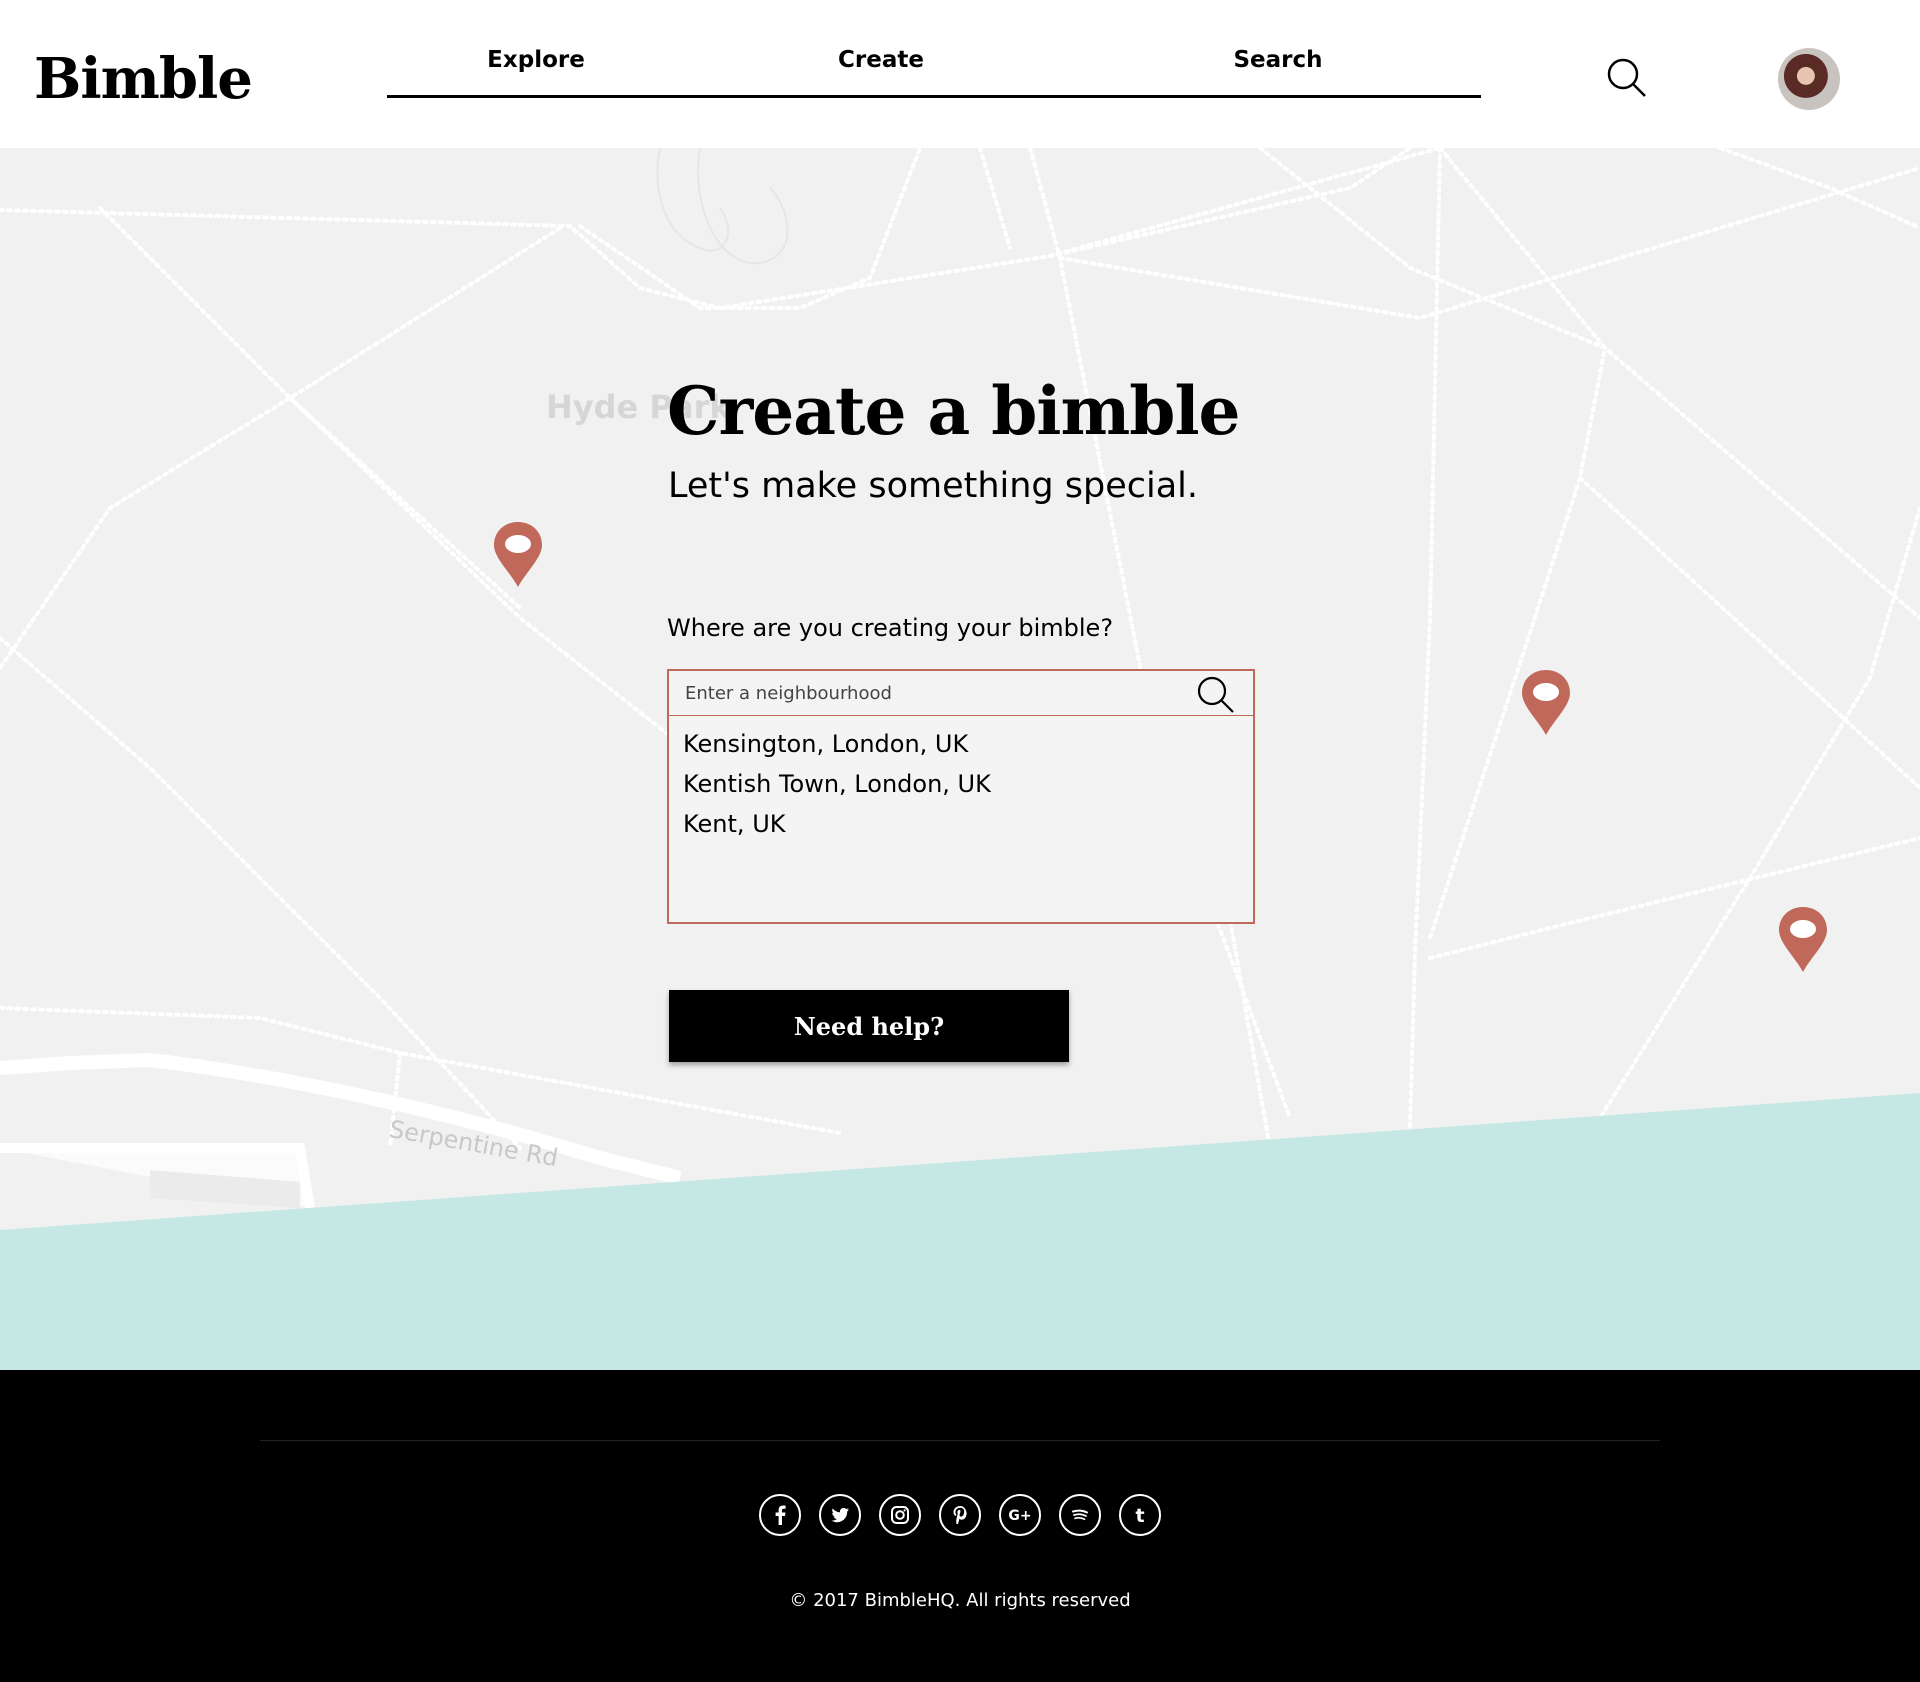  I want to click on copyright: © 2017 BimbleHQ. All rights reserved, so click(960, 1600).